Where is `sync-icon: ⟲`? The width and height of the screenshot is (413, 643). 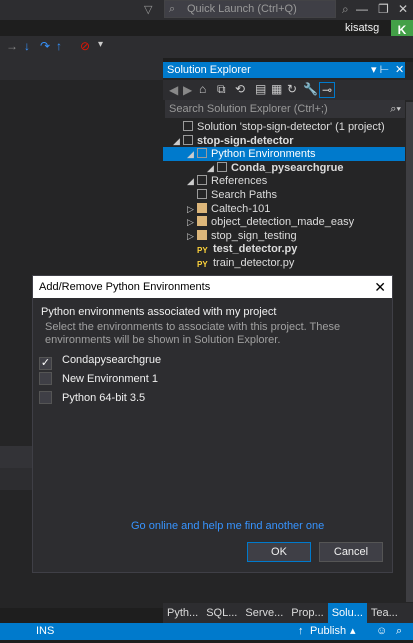 sync-icon: ⟲ is located at coordinates (240, 89).